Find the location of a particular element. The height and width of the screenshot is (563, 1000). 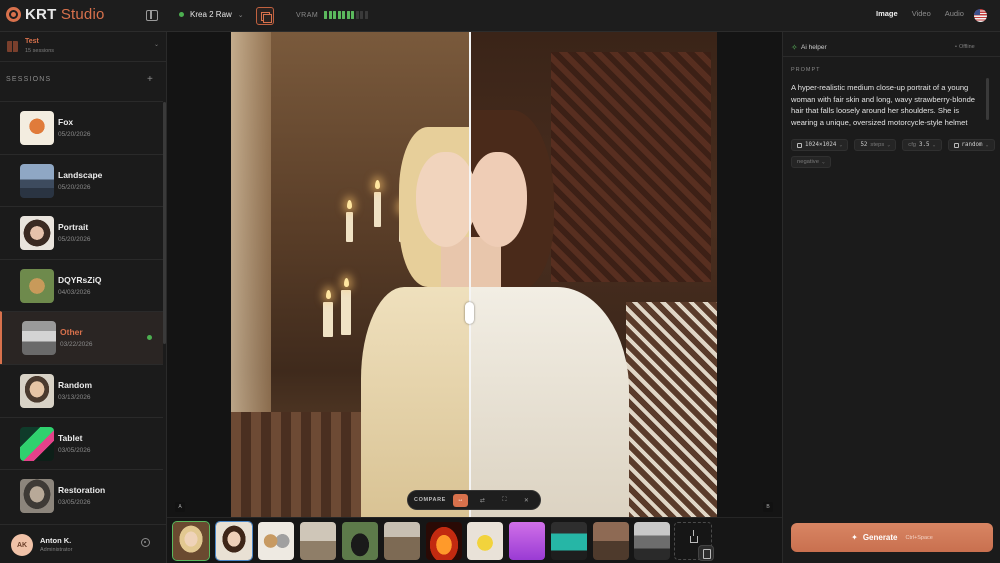

model-selector: Krea 2 Raw ⌄ is located at coordinates (211, 14).